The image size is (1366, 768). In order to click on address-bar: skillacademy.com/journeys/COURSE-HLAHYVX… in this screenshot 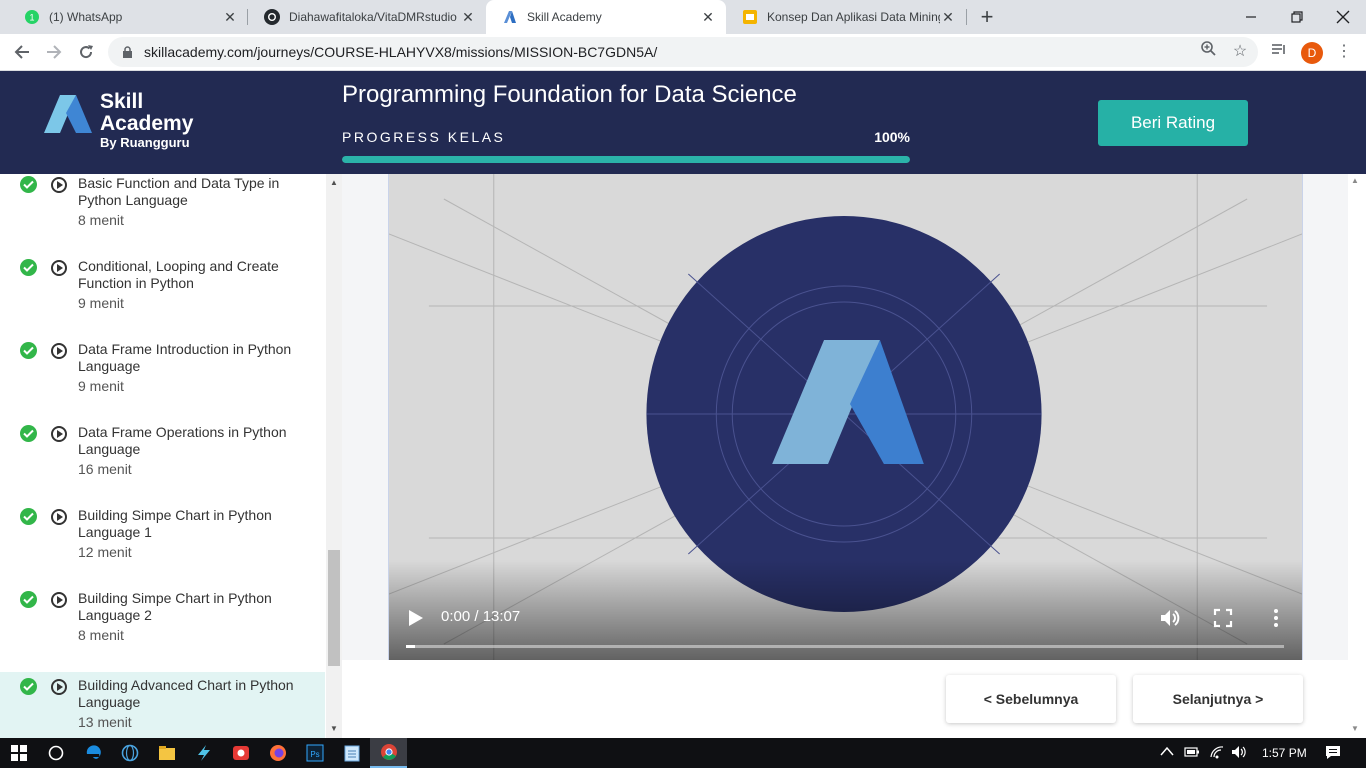, I will do `click(683, 52)`.